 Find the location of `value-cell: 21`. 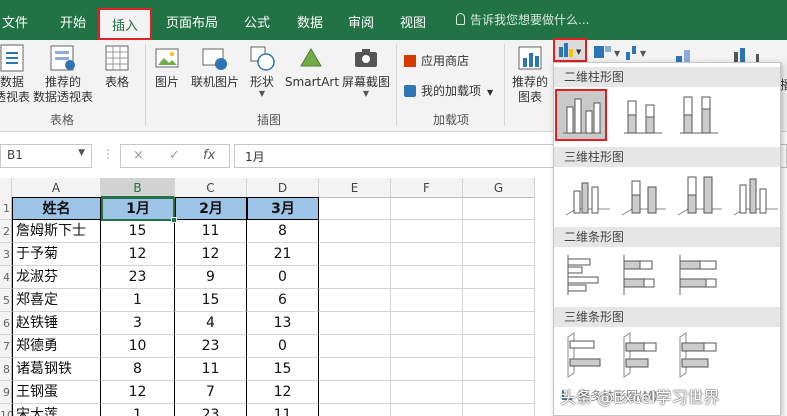

value-cell: 21 is located at coordinates (283, 254).